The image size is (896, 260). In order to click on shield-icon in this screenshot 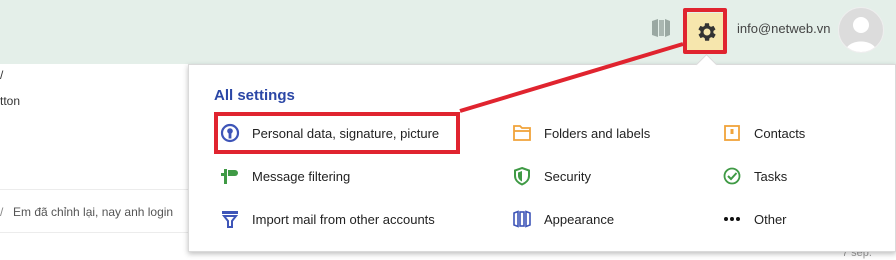, I will do `click(522, 176)`.